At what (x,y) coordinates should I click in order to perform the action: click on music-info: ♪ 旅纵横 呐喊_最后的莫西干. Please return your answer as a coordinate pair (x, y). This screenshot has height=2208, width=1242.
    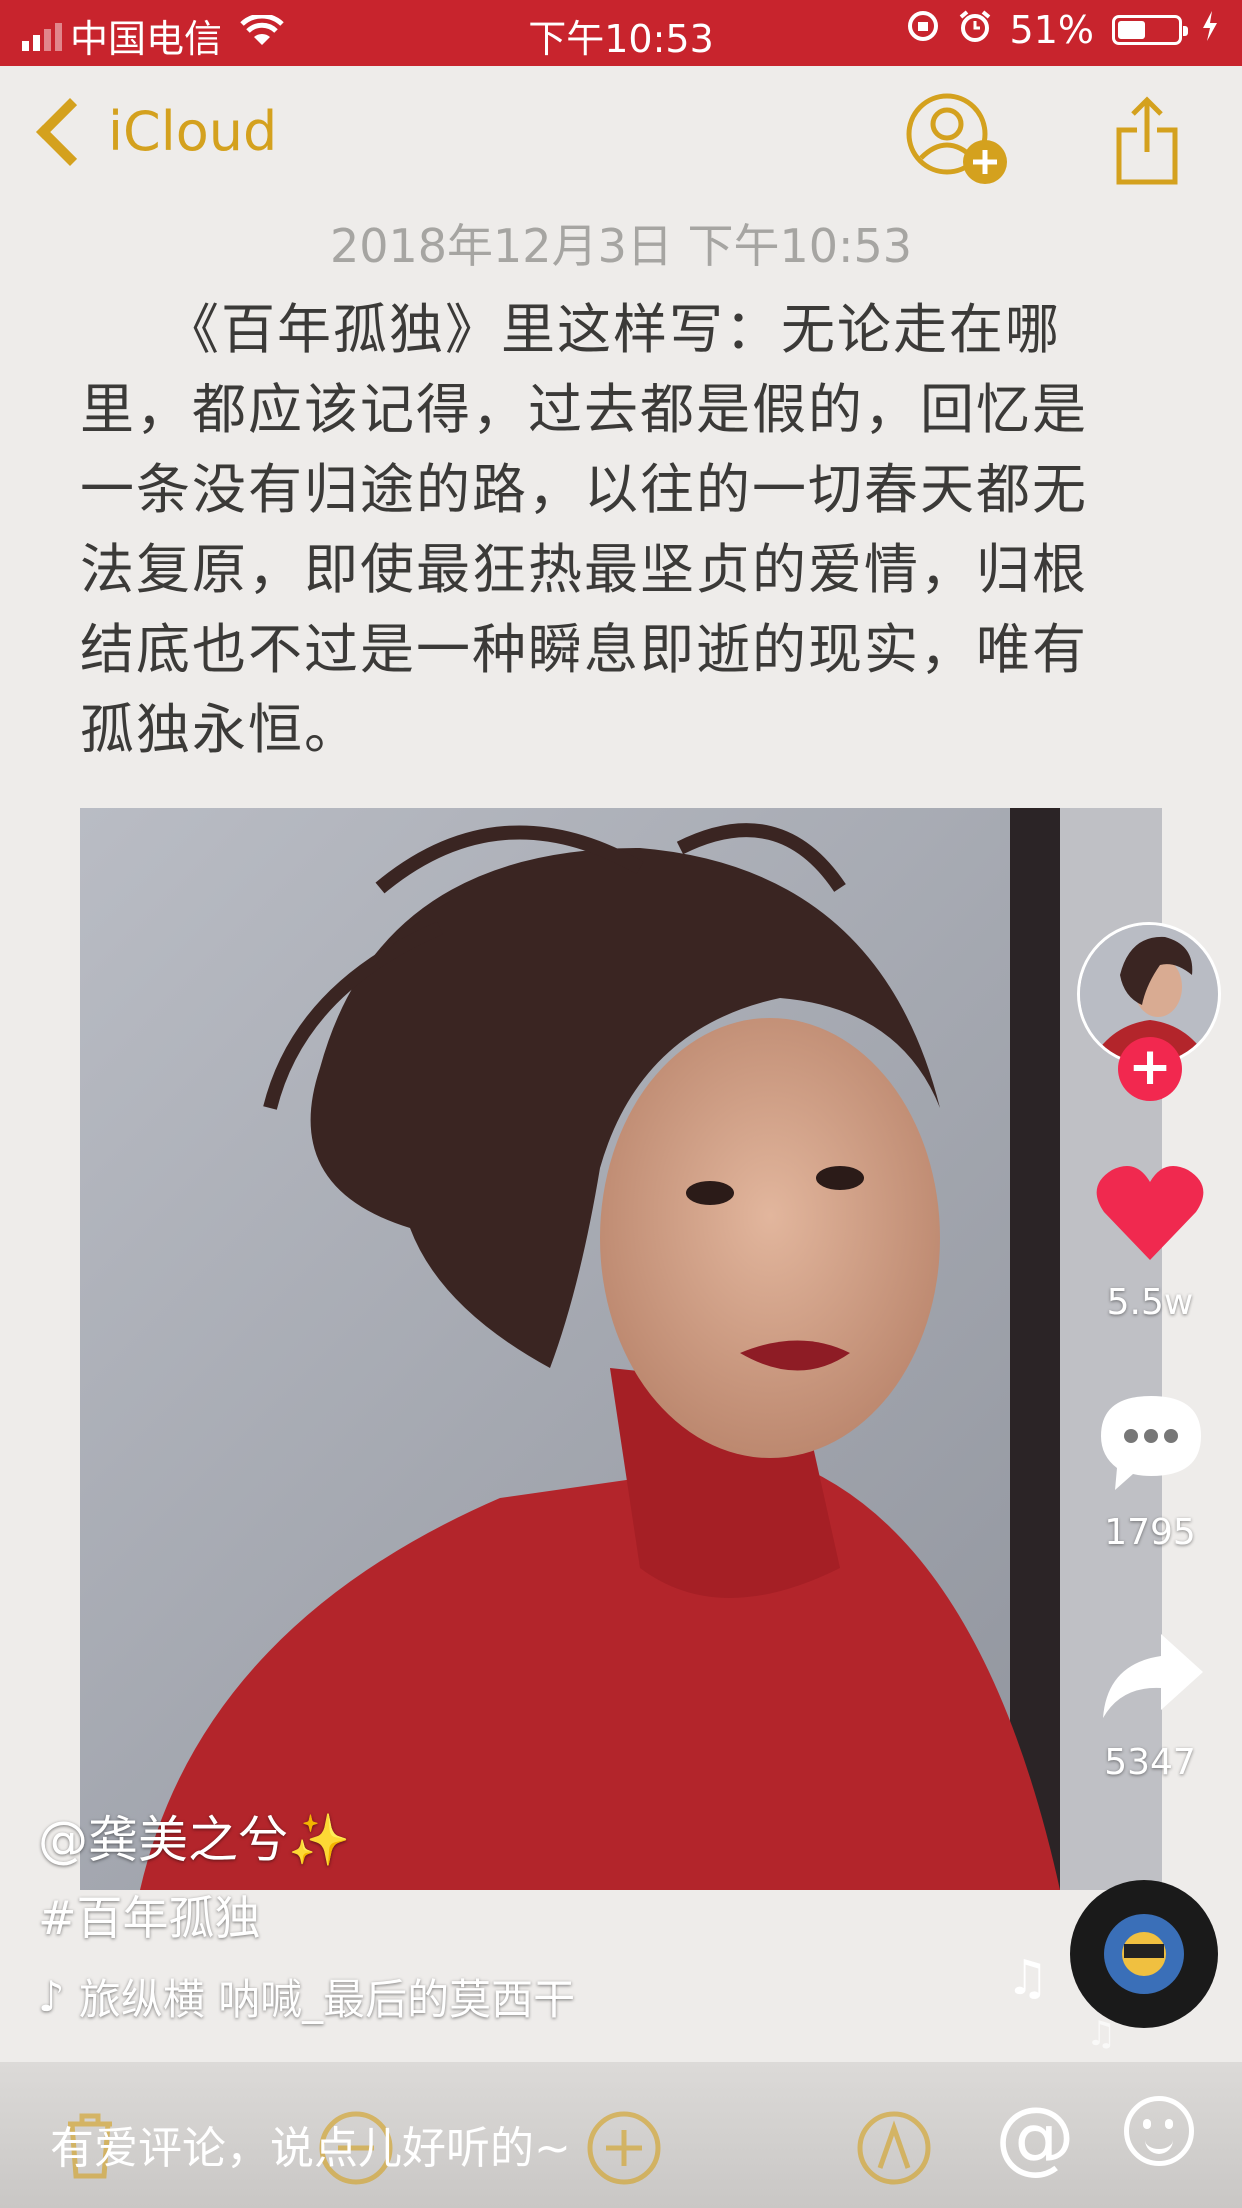
    Looking at the image, I should click on (306, 1996).